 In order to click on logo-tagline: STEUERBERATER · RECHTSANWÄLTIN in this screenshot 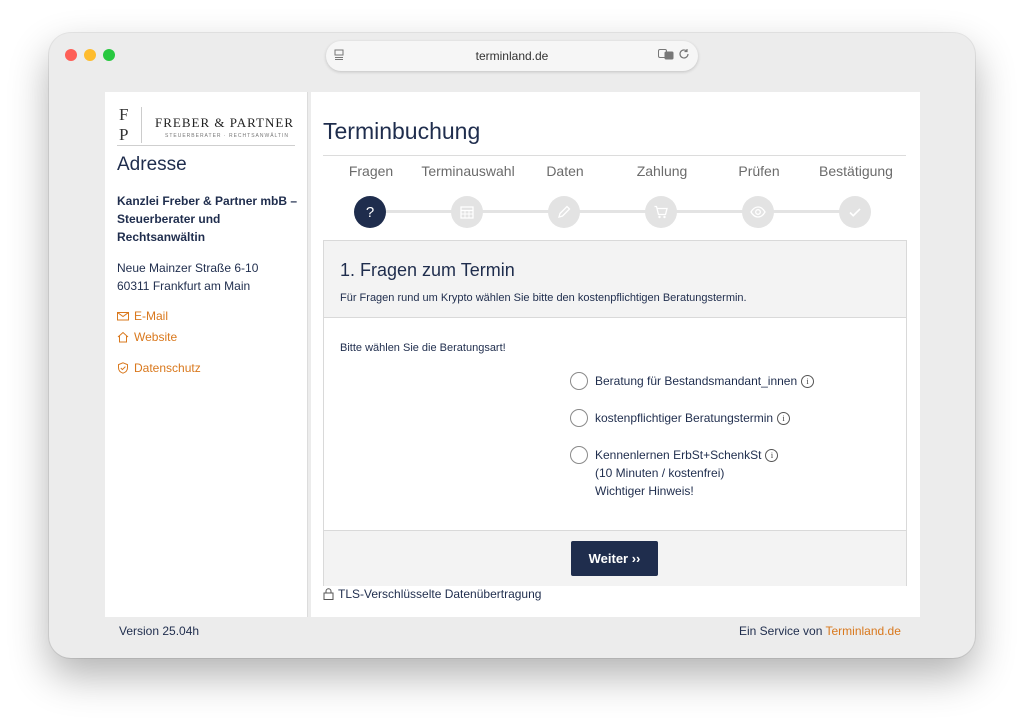, I will do `click(227, 136)`.